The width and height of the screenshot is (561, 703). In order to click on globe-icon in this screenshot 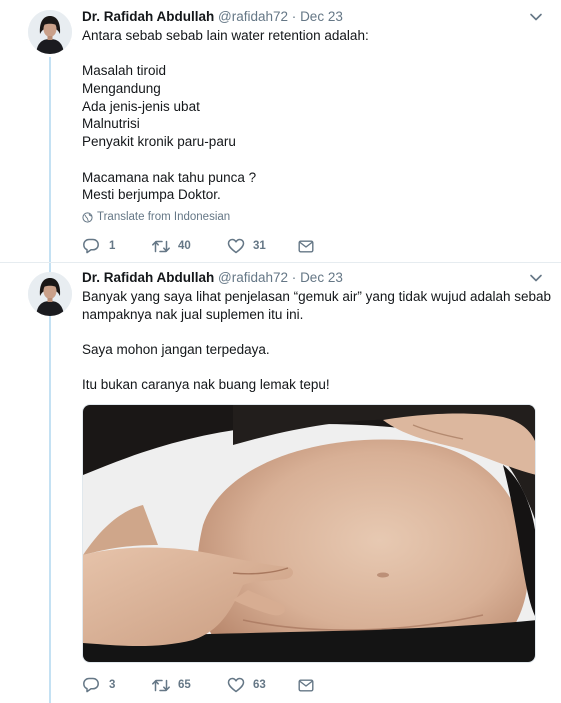, I will do `click(87, 217)`.